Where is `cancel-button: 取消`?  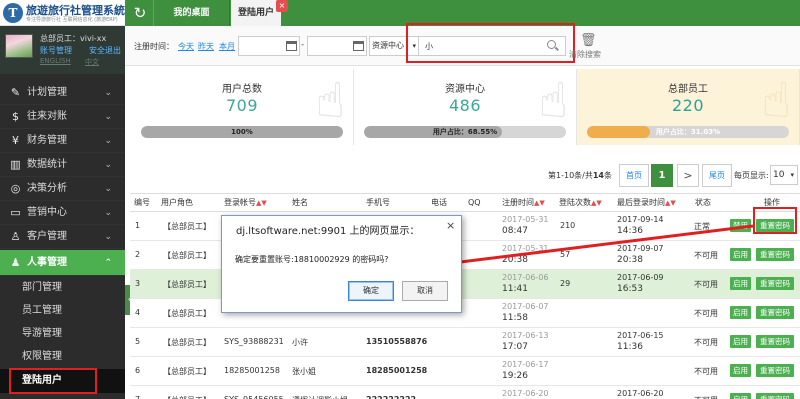 cancel-button: 取消 is located at coordinates (425, 291).